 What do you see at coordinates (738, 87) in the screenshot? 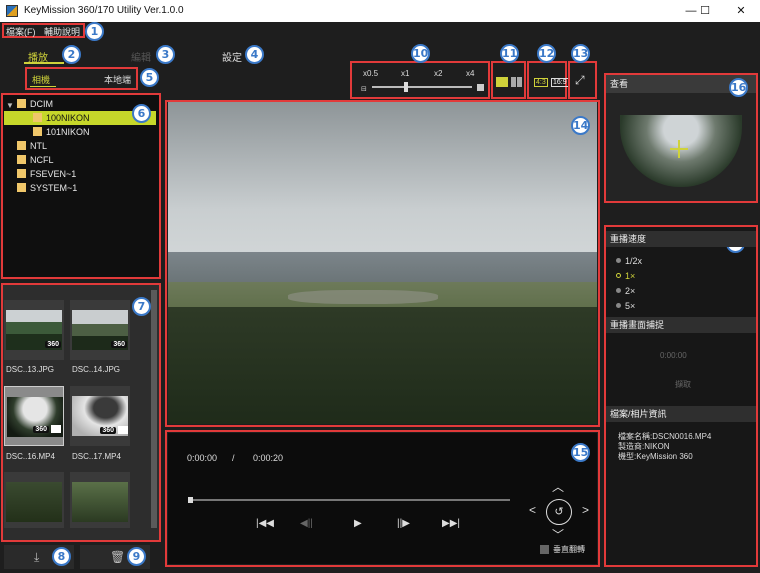
I see `callout-16: 16` at bounding box center [738, 87].